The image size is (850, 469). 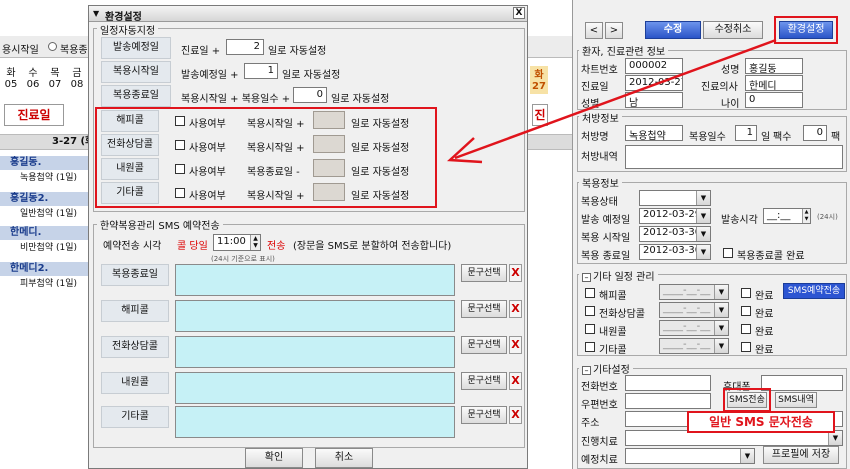 I want to click on ship-days-input: 2, so click(x=245, y=47).